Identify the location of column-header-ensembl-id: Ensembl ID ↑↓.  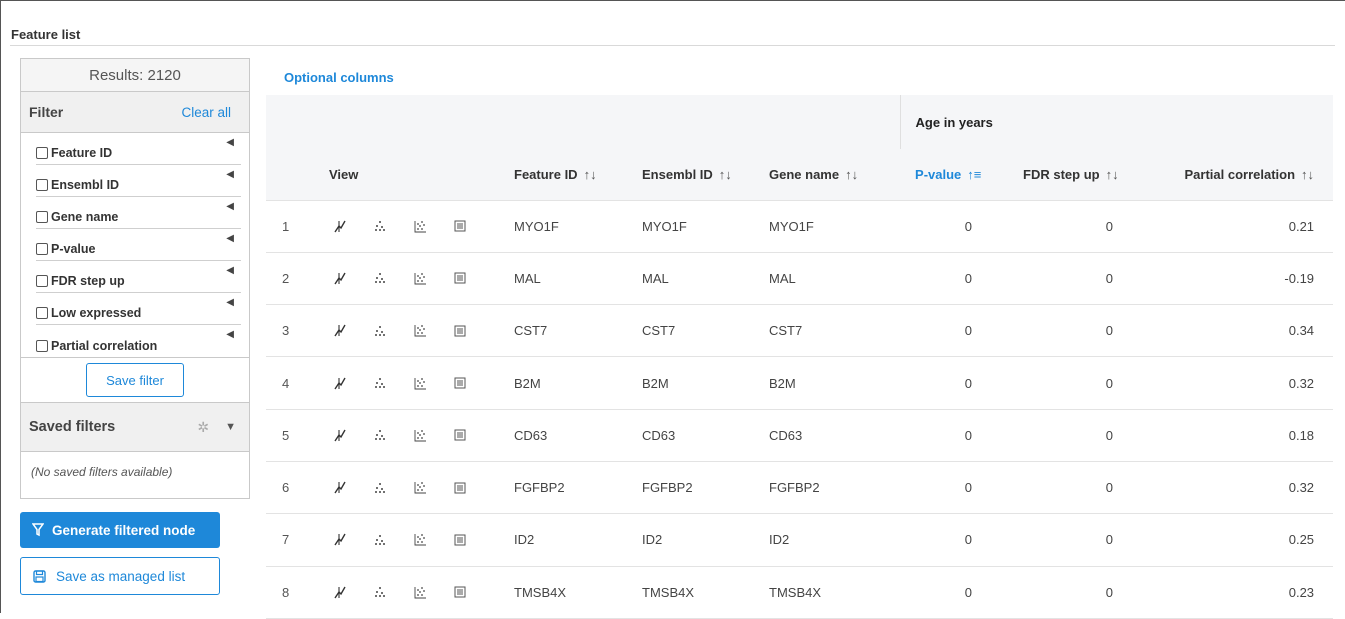
(695, 175).